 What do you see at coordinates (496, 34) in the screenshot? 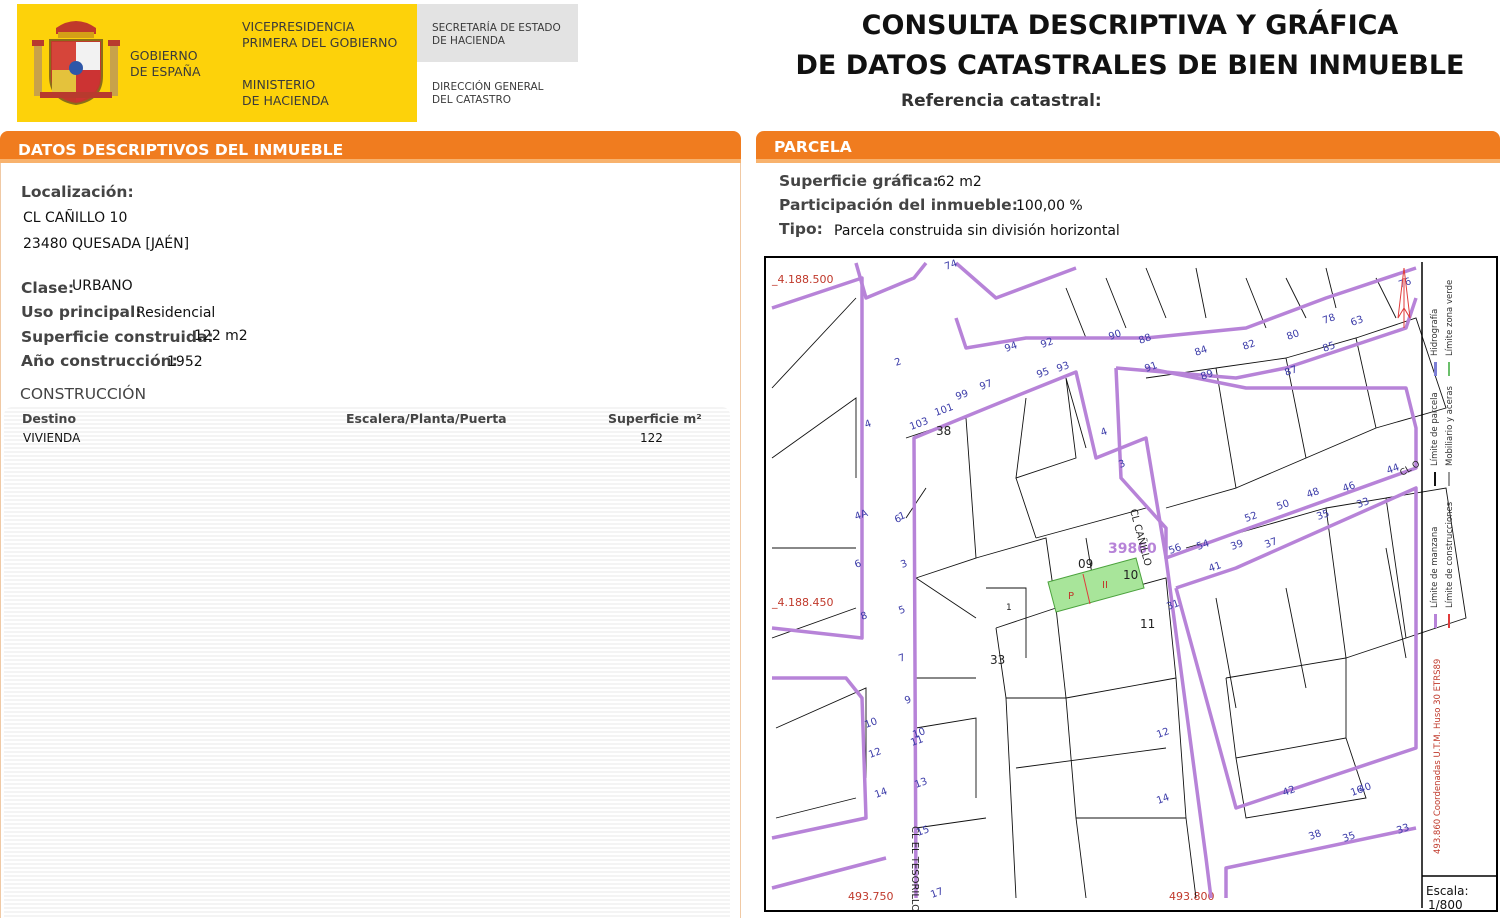
I see `secretaria-label: SECRETARÍA DE ESTADO DE HACIENDA` at bounding box center [496, 34].